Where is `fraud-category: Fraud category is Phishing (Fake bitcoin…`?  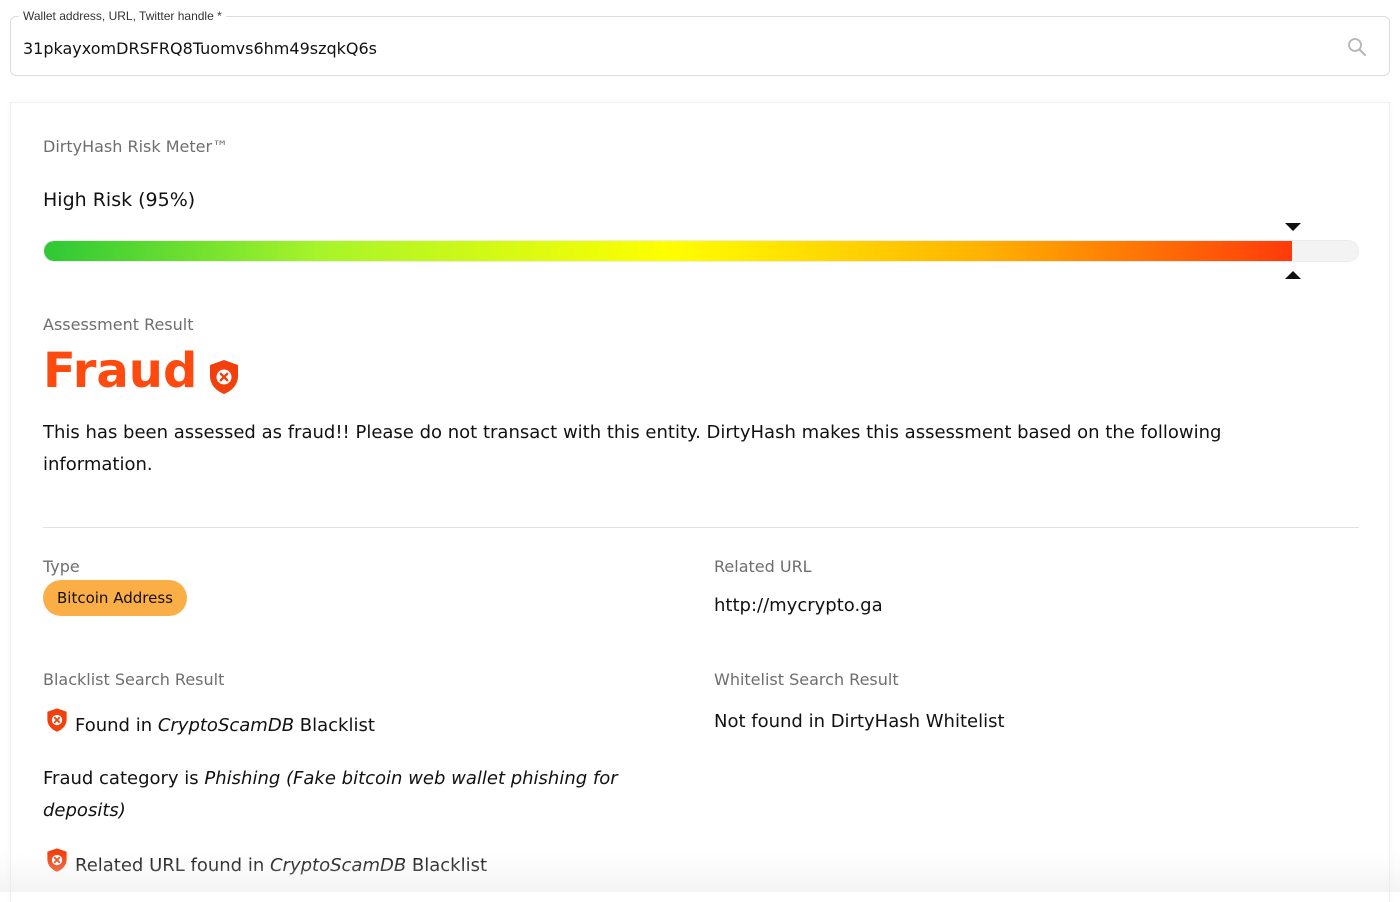 fraud-category: Fraud category is Phishing (Fake bitcoin… is located at coordinates (353, 795).